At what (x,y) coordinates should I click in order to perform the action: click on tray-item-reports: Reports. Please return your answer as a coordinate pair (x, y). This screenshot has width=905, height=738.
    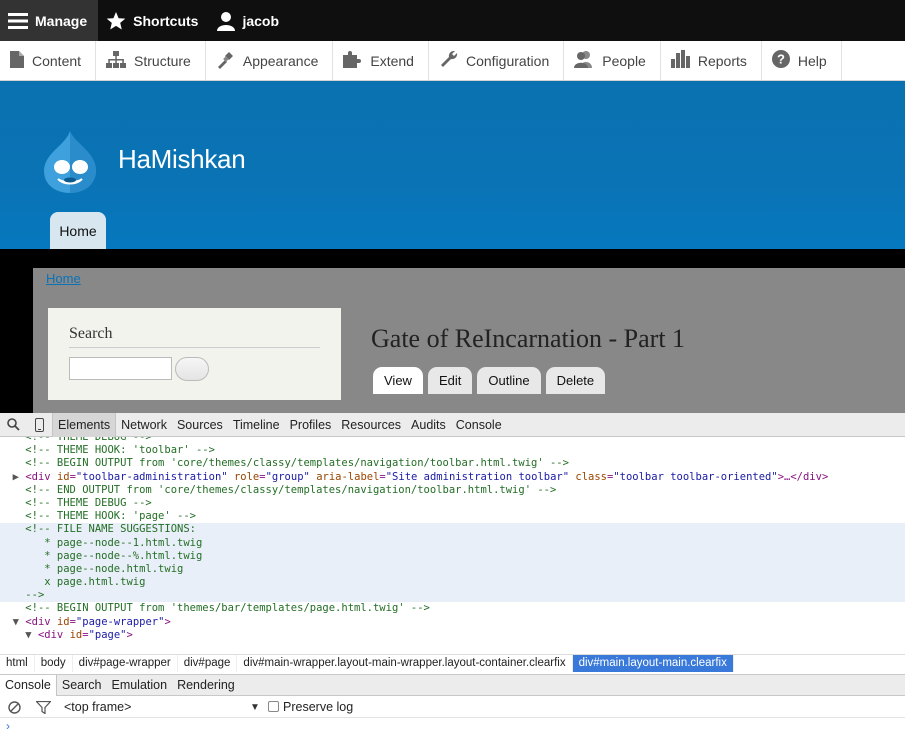
    Looking at the image, I should click on (711, 60).